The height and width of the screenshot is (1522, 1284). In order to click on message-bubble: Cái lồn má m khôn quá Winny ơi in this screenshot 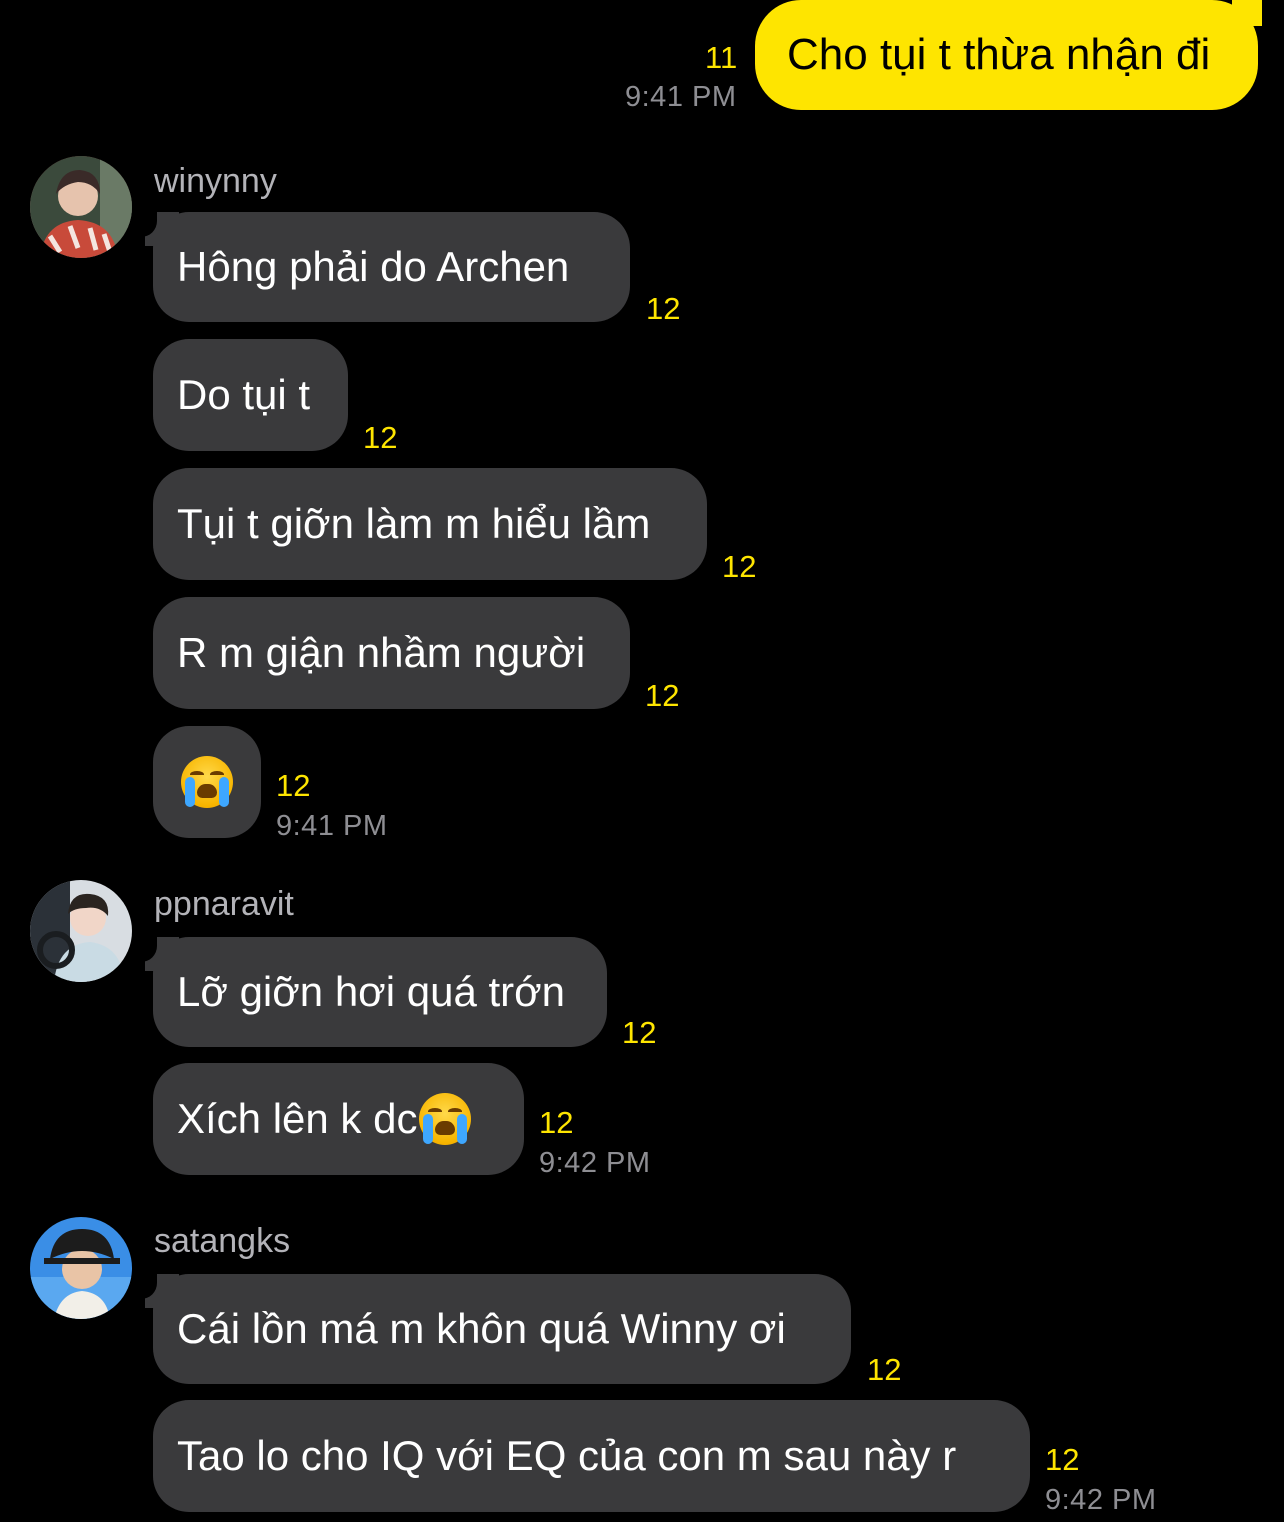, I will do `click(496, 1328)`.